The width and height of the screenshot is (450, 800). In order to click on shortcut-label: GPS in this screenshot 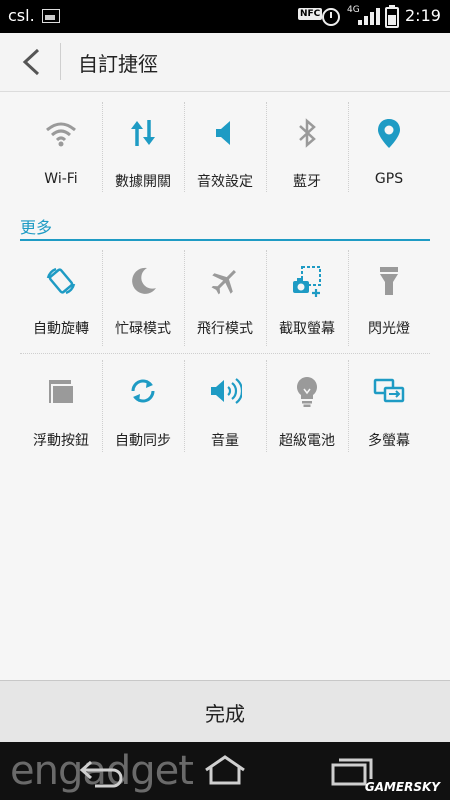, I will do `click(389, 179)`.